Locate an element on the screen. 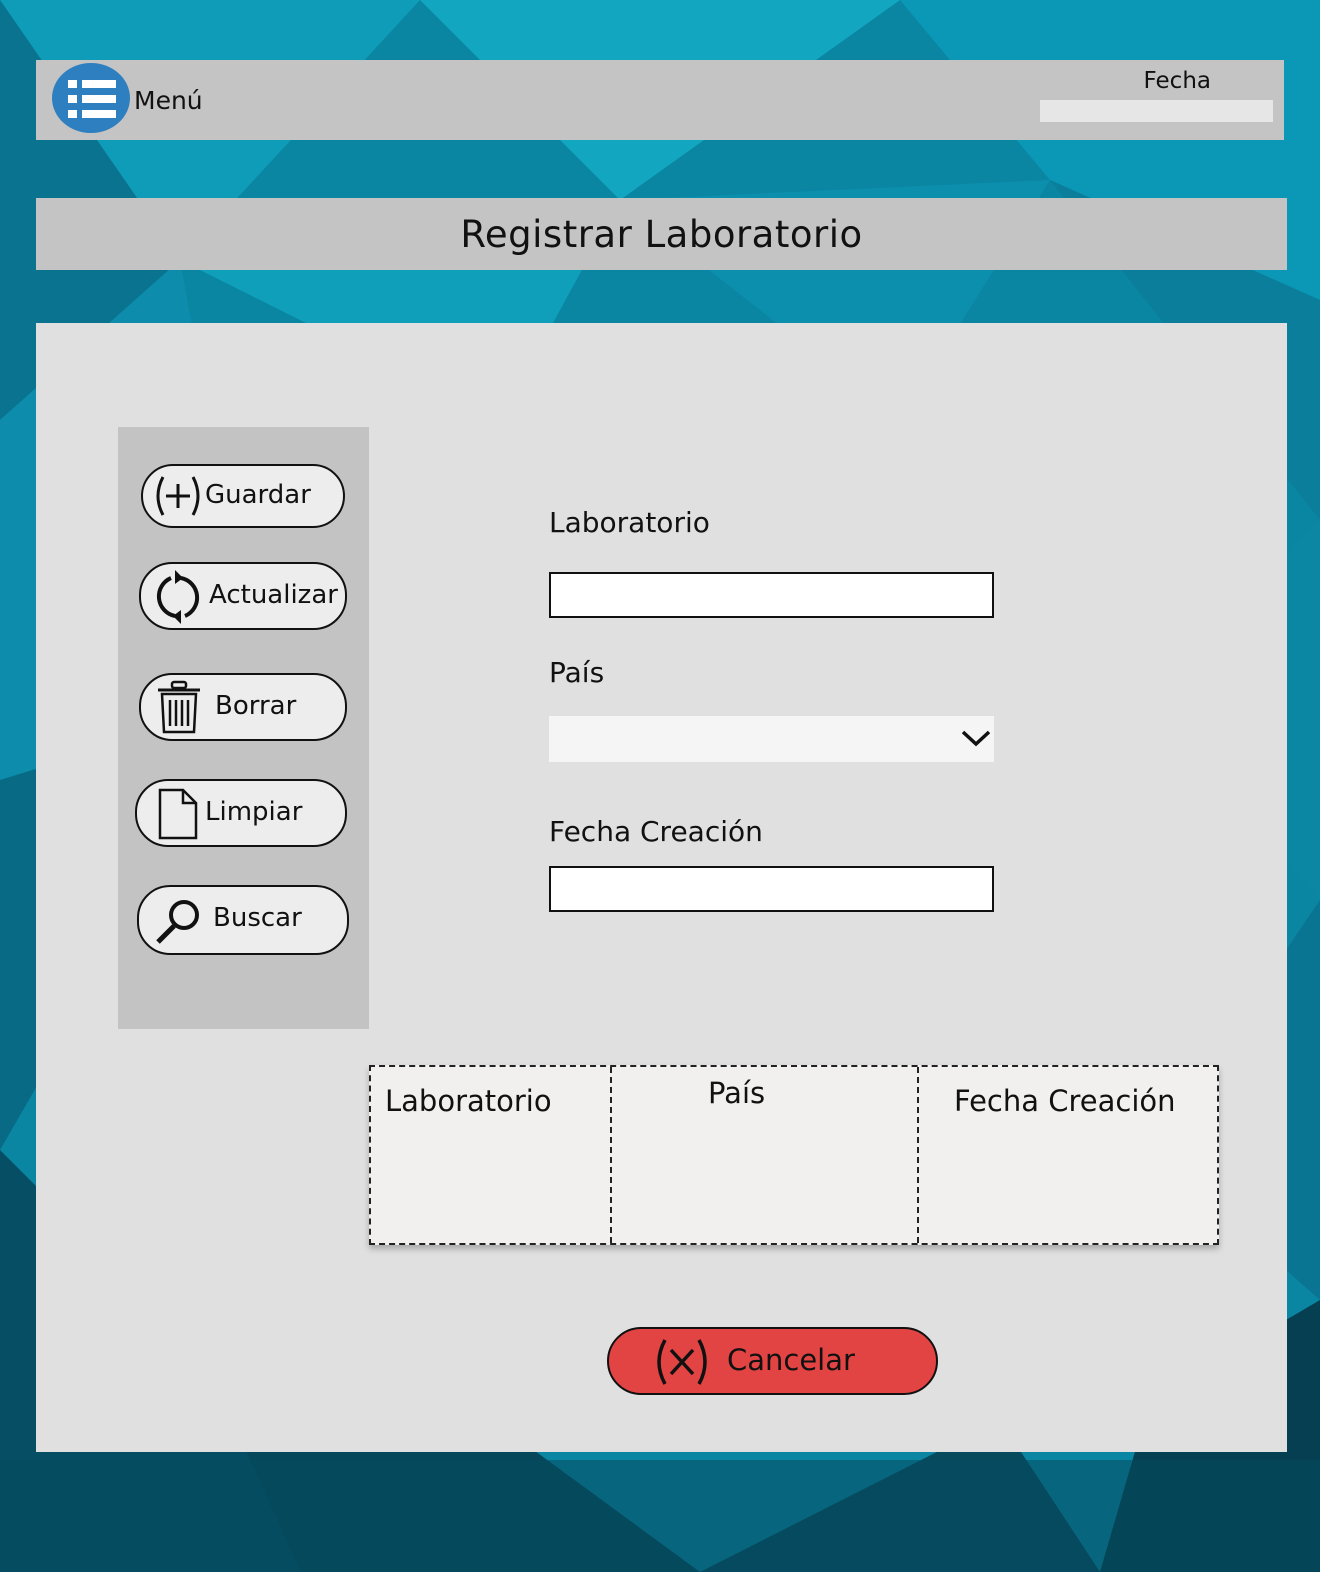 The width and height of the screenshot is (1320, 1572). search-button: Buscar is located at coordinates (243, 920).